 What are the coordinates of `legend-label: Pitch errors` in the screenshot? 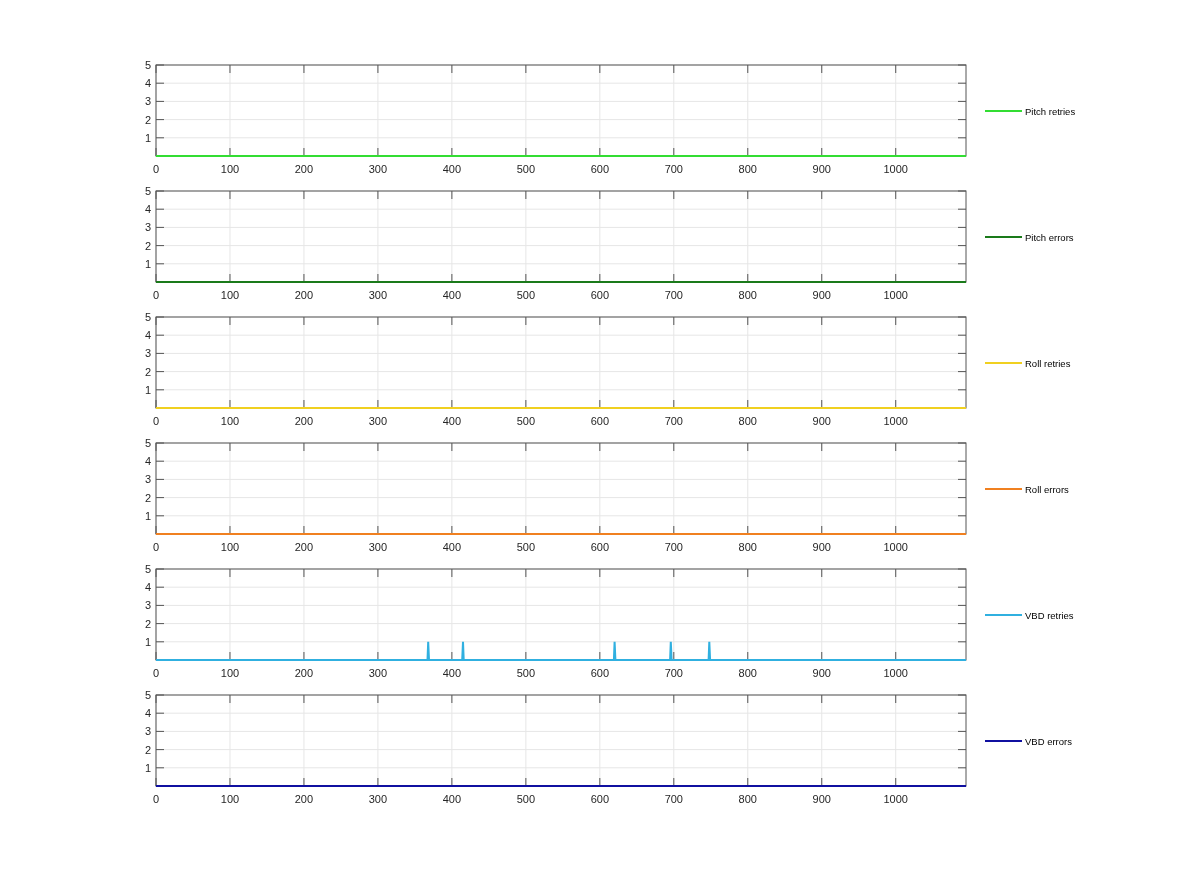 It's located at (1049, 237).